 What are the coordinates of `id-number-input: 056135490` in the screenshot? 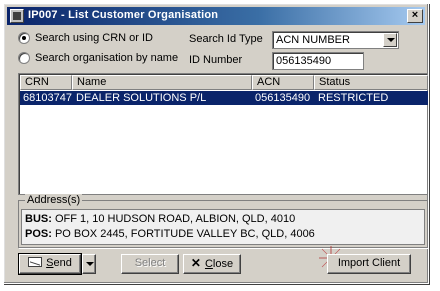 It's located at (318, 61).